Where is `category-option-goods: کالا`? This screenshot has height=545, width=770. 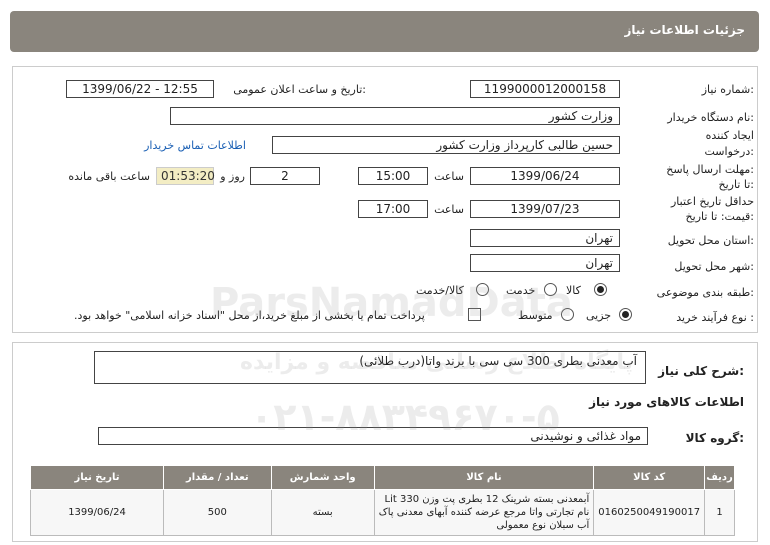 category-option-goods: کالا is located at coordinates (573, 290).